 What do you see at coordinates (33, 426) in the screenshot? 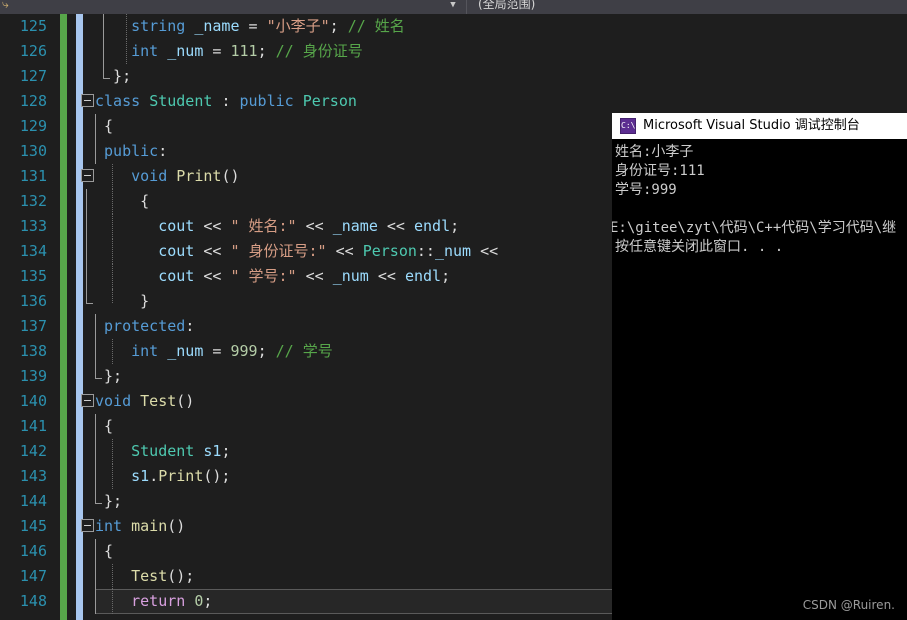
I see `line-number: 141` at bounding box center [33, 426].